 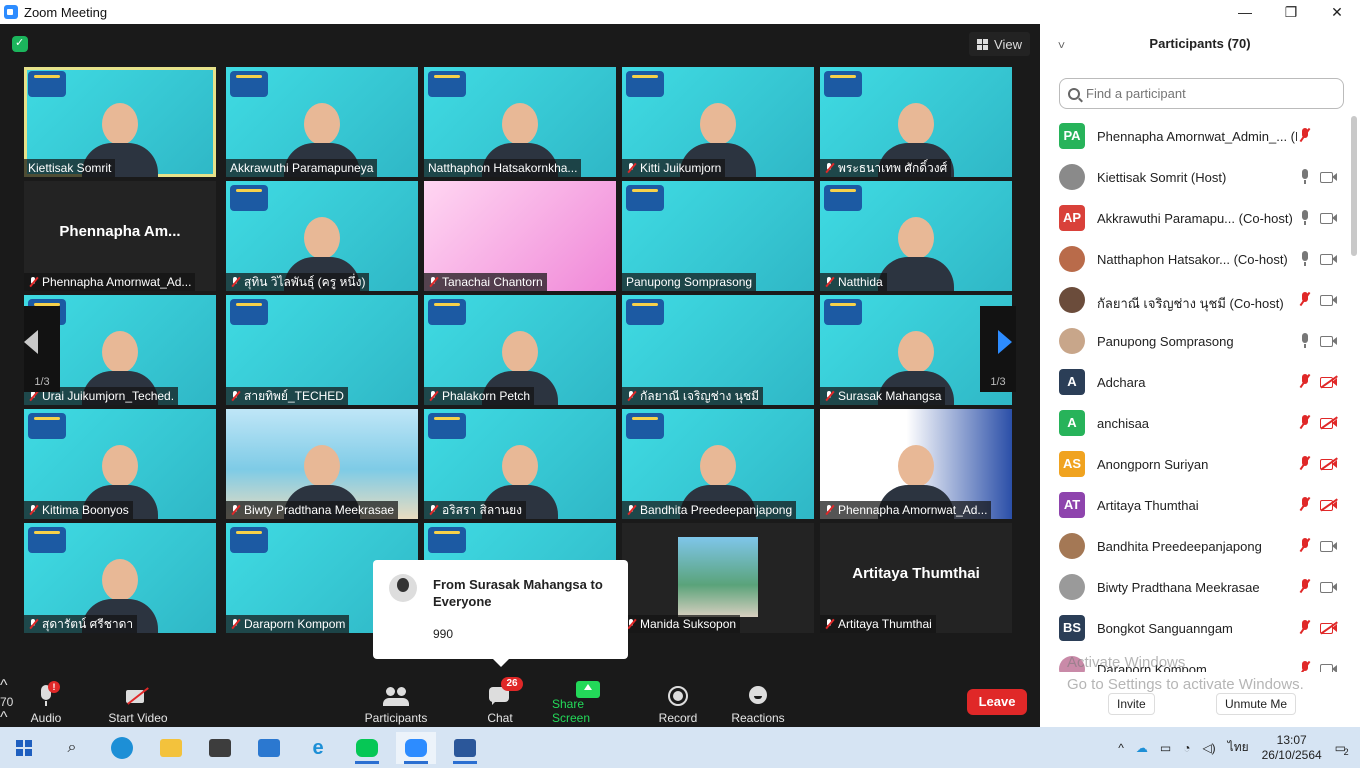 What do you see at coordinates (1121, 748) in the screenshot?
I see `show-hidden-icons-chevron-icon: ^` at bounding box center [1121, 748].